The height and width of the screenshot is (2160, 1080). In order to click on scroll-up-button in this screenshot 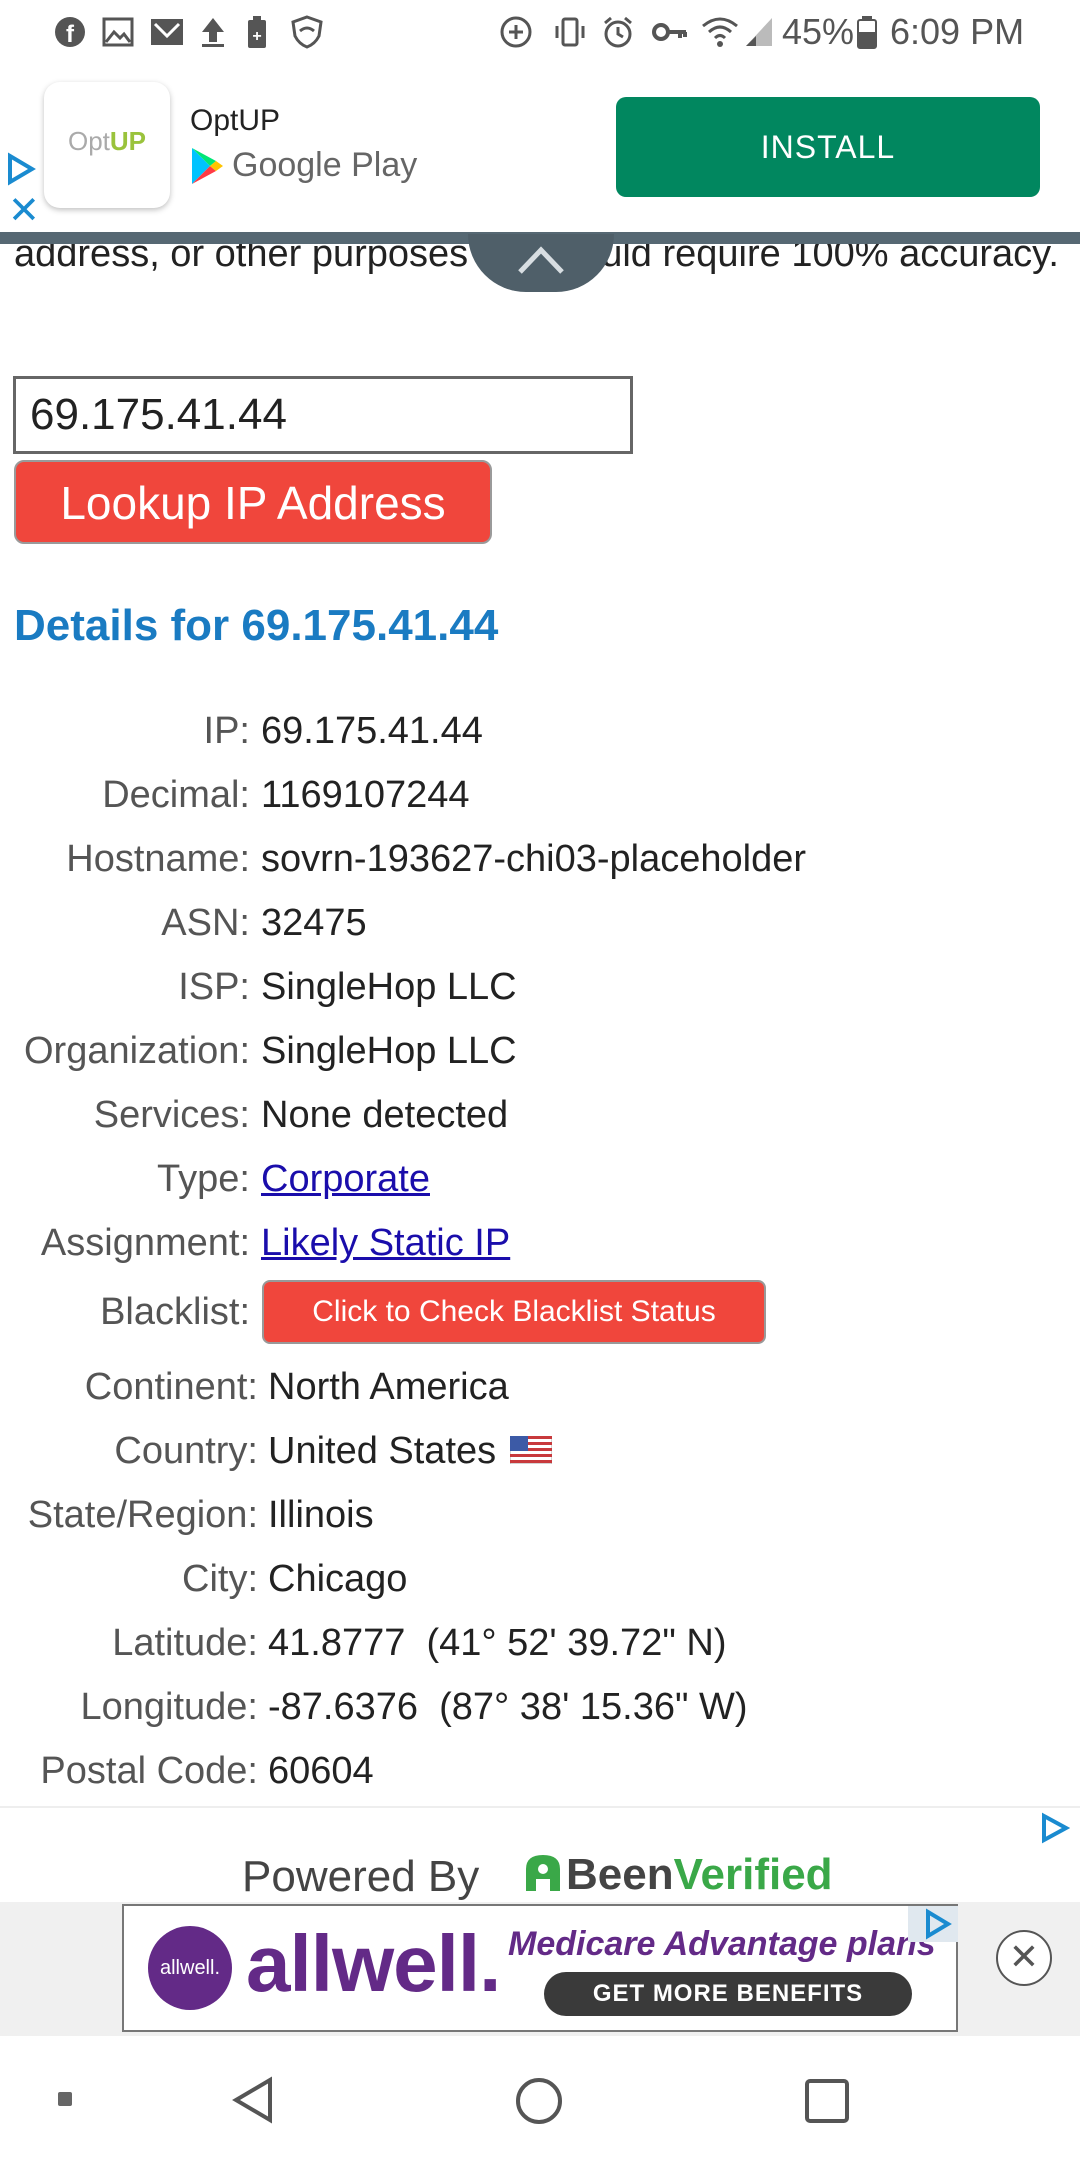, I will do `click(541, 263)`.